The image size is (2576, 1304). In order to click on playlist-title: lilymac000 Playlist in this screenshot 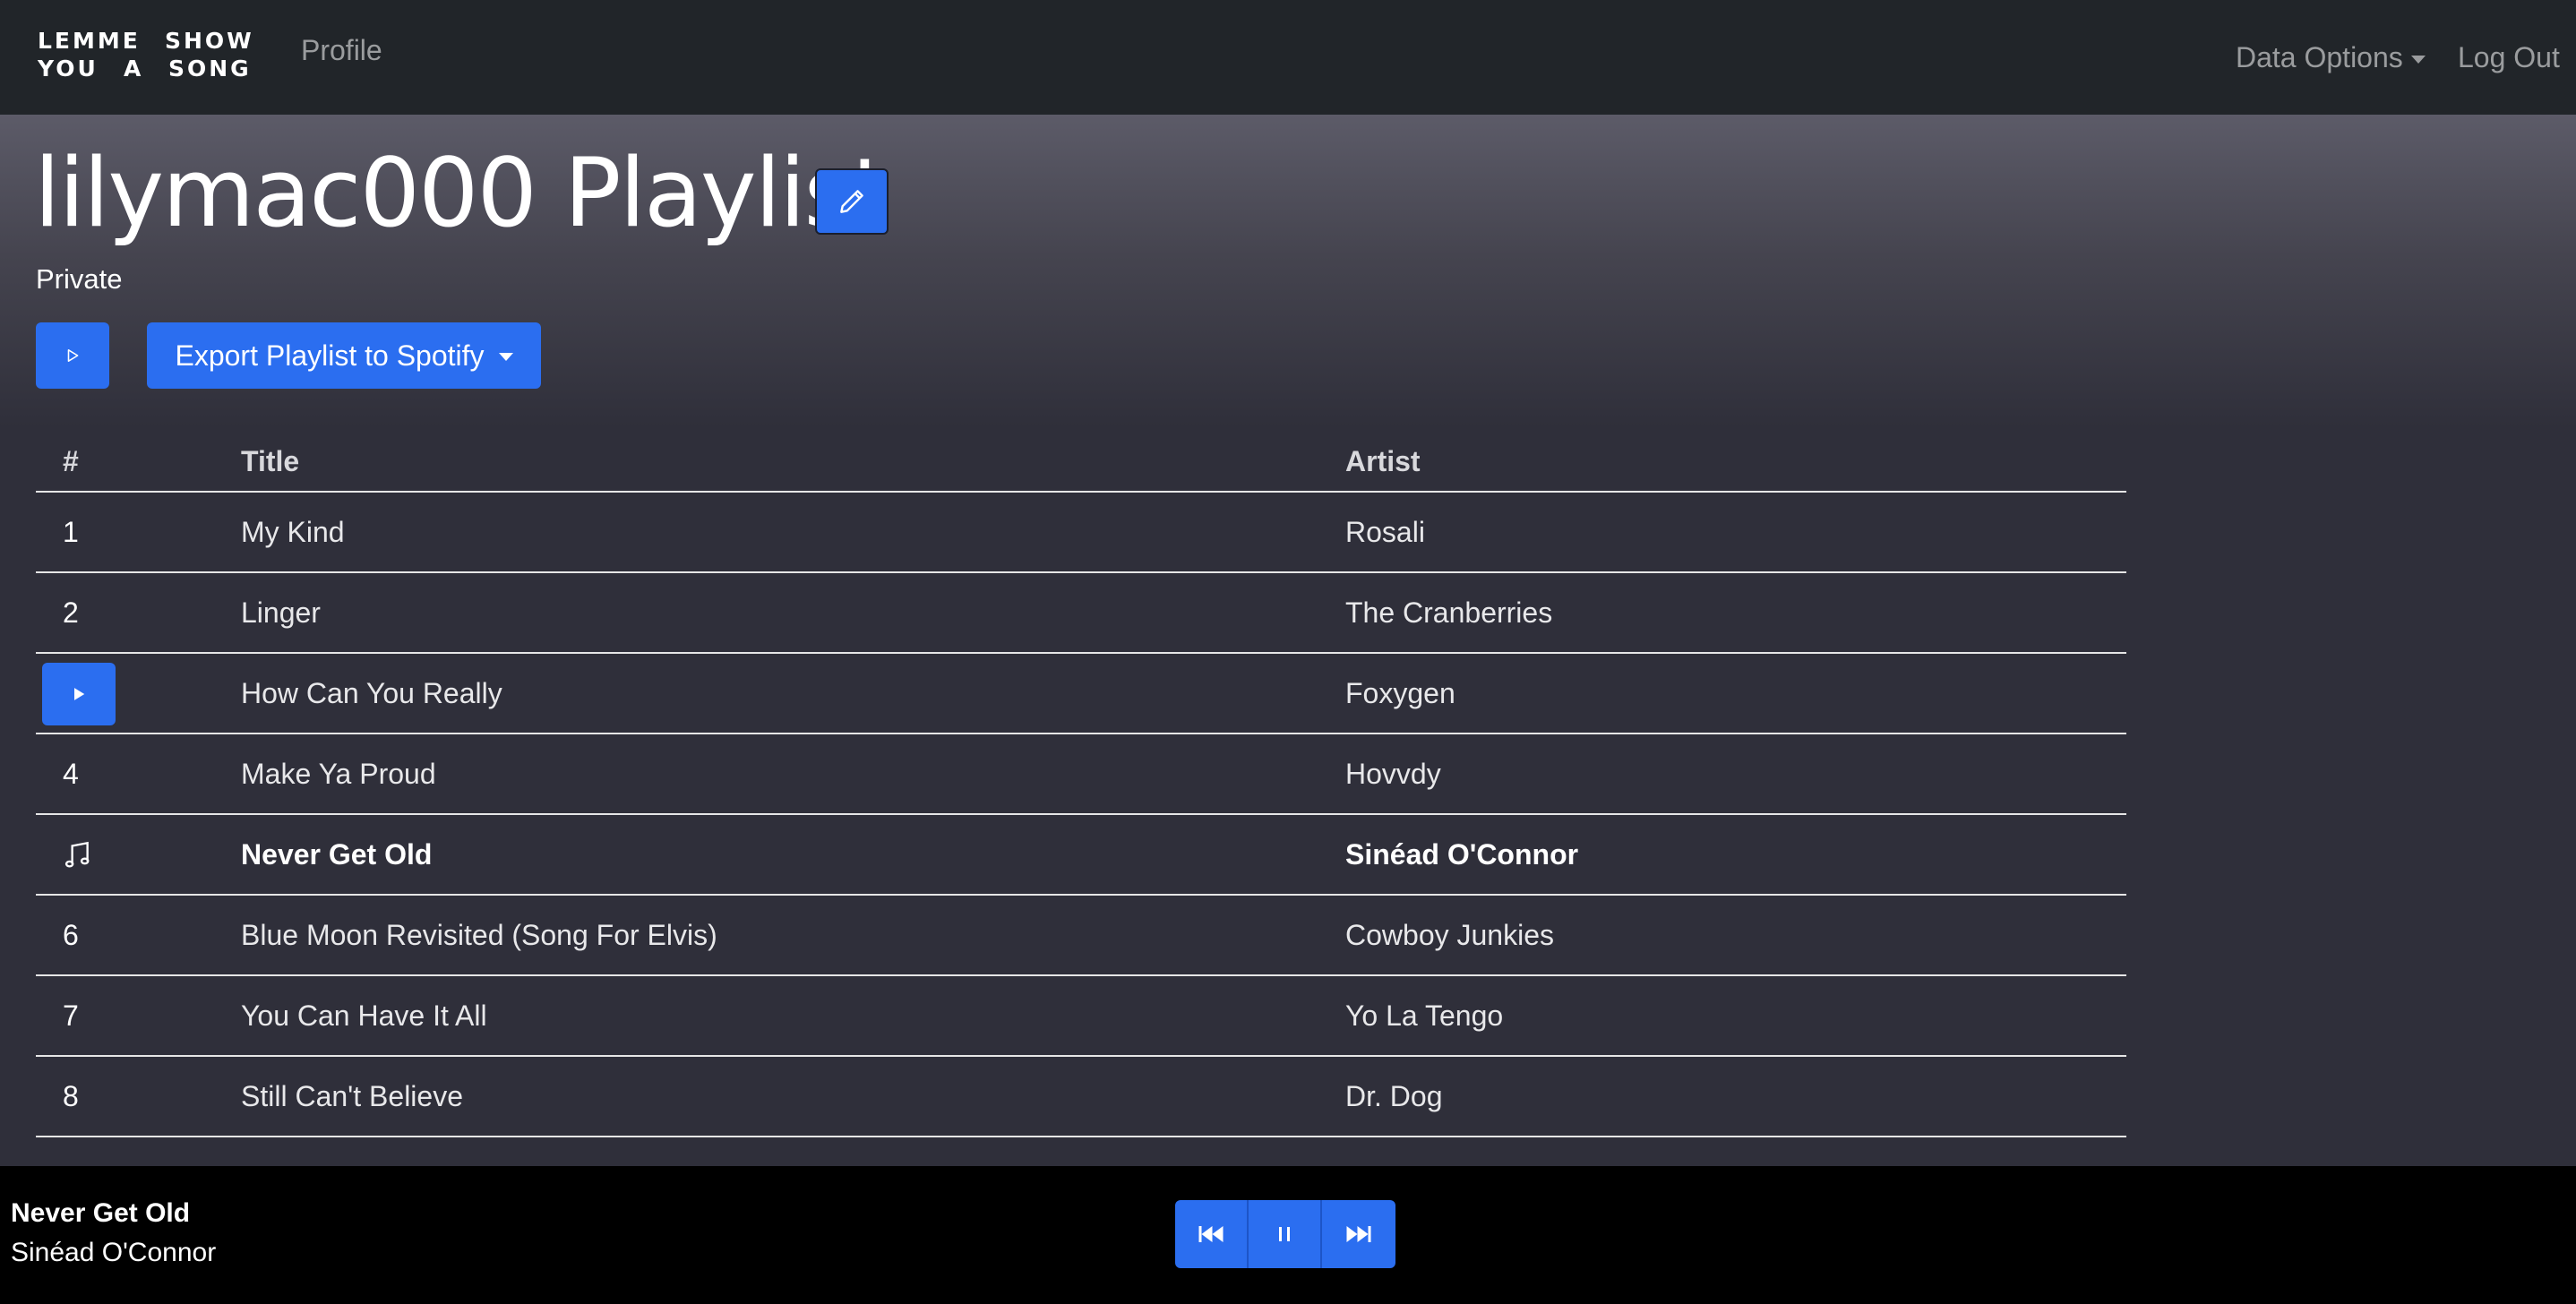, I will do `click(461, 193)`.